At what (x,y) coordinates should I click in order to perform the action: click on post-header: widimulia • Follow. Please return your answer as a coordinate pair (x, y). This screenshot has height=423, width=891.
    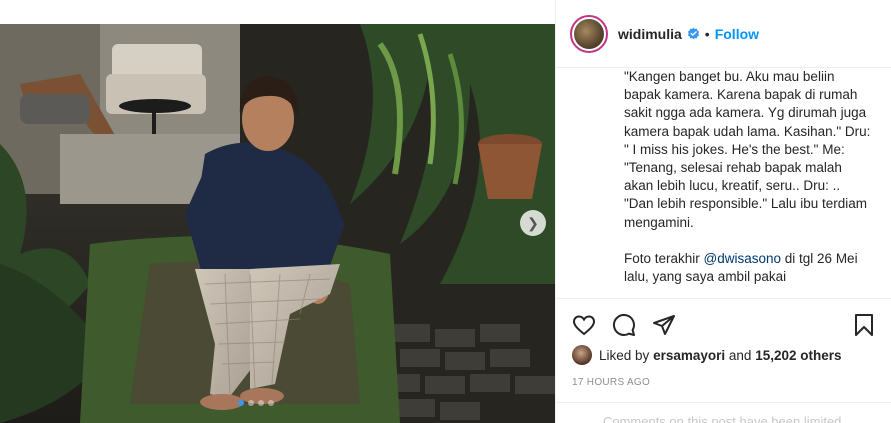
    Looking at the image, I should click on (723, 34).